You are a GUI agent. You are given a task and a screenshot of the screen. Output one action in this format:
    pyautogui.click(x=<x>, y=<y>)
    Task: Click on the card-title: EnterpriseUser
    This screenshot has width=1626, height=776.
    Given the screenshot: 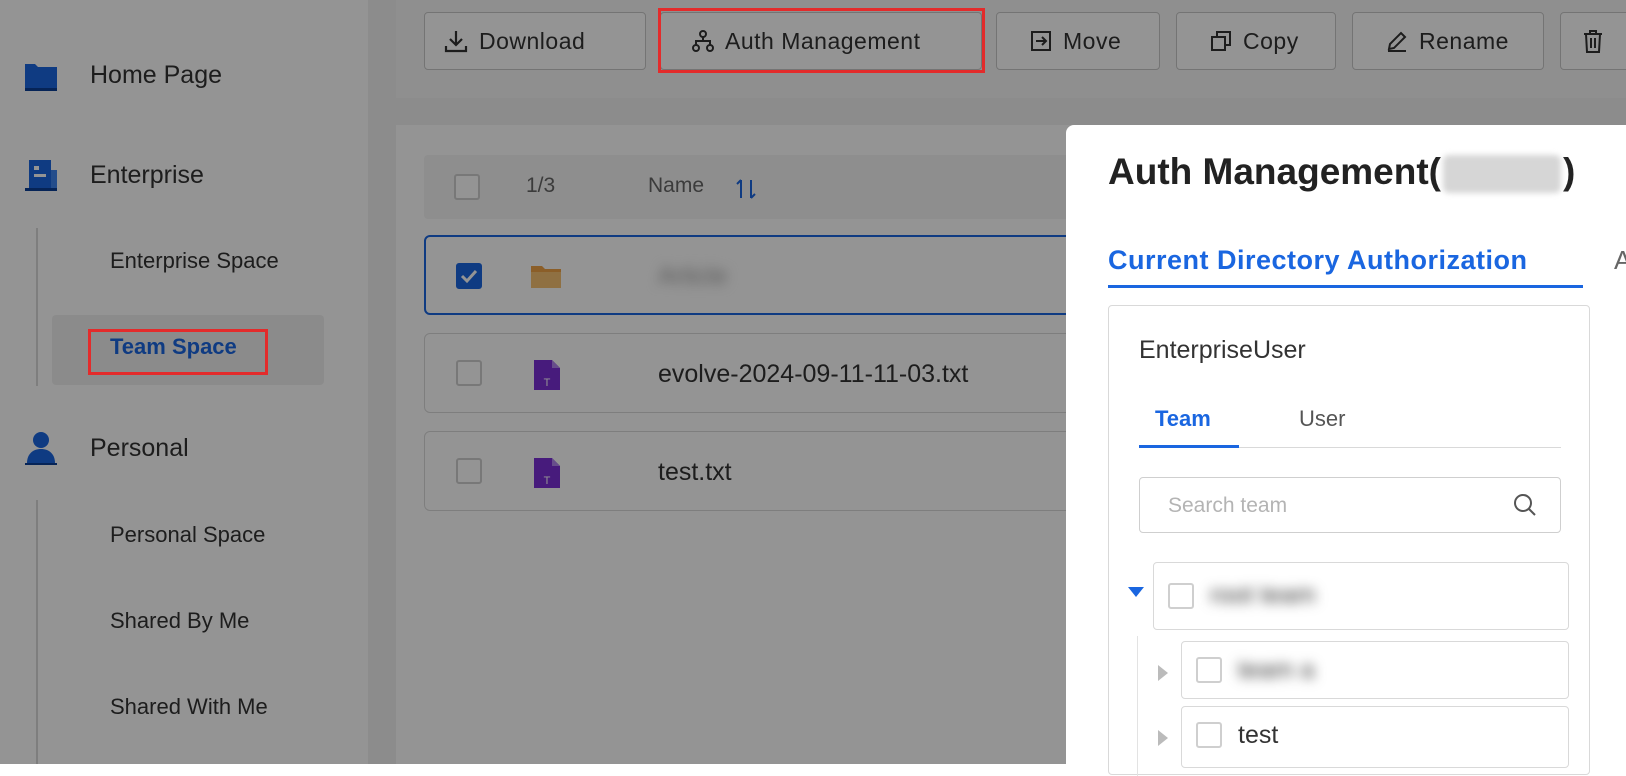 What is the action you would take?
    pyautogui.click(x=1222, y=350)
    